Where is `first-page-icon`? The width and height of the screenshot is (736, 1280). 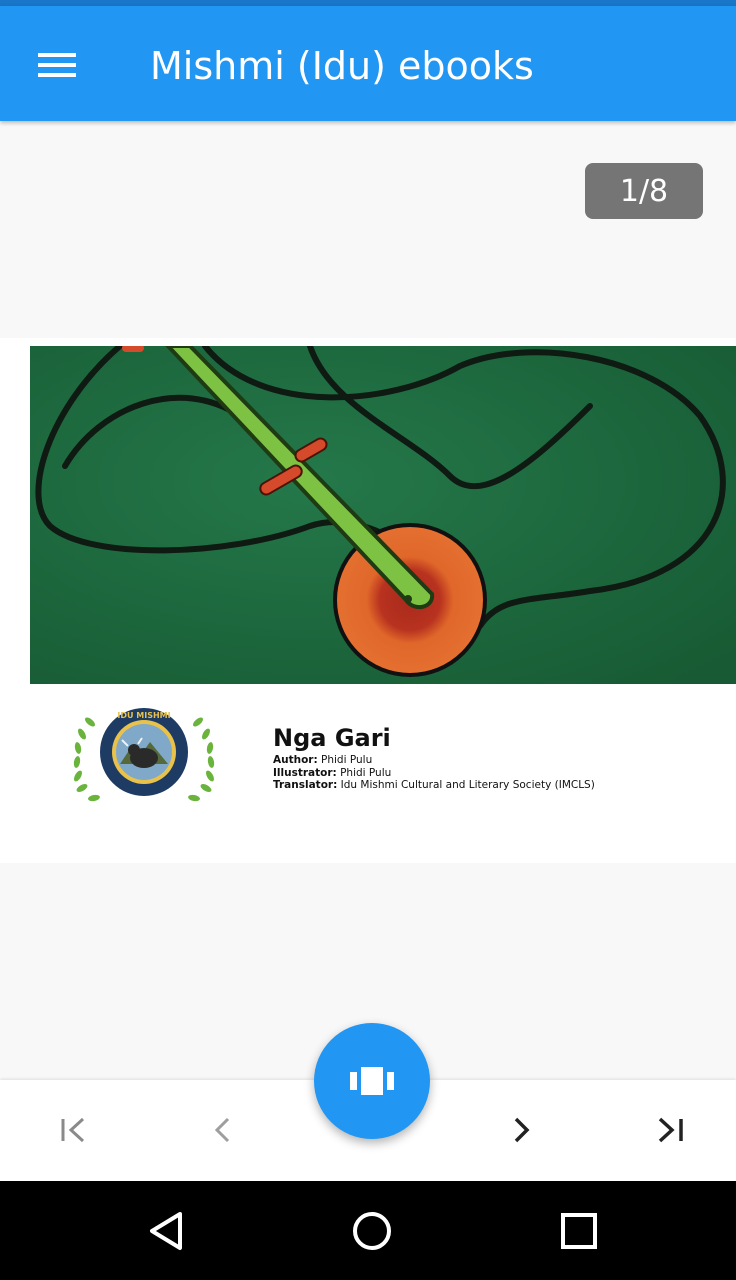
first-page-icon is located at coordinates (73, 1130).